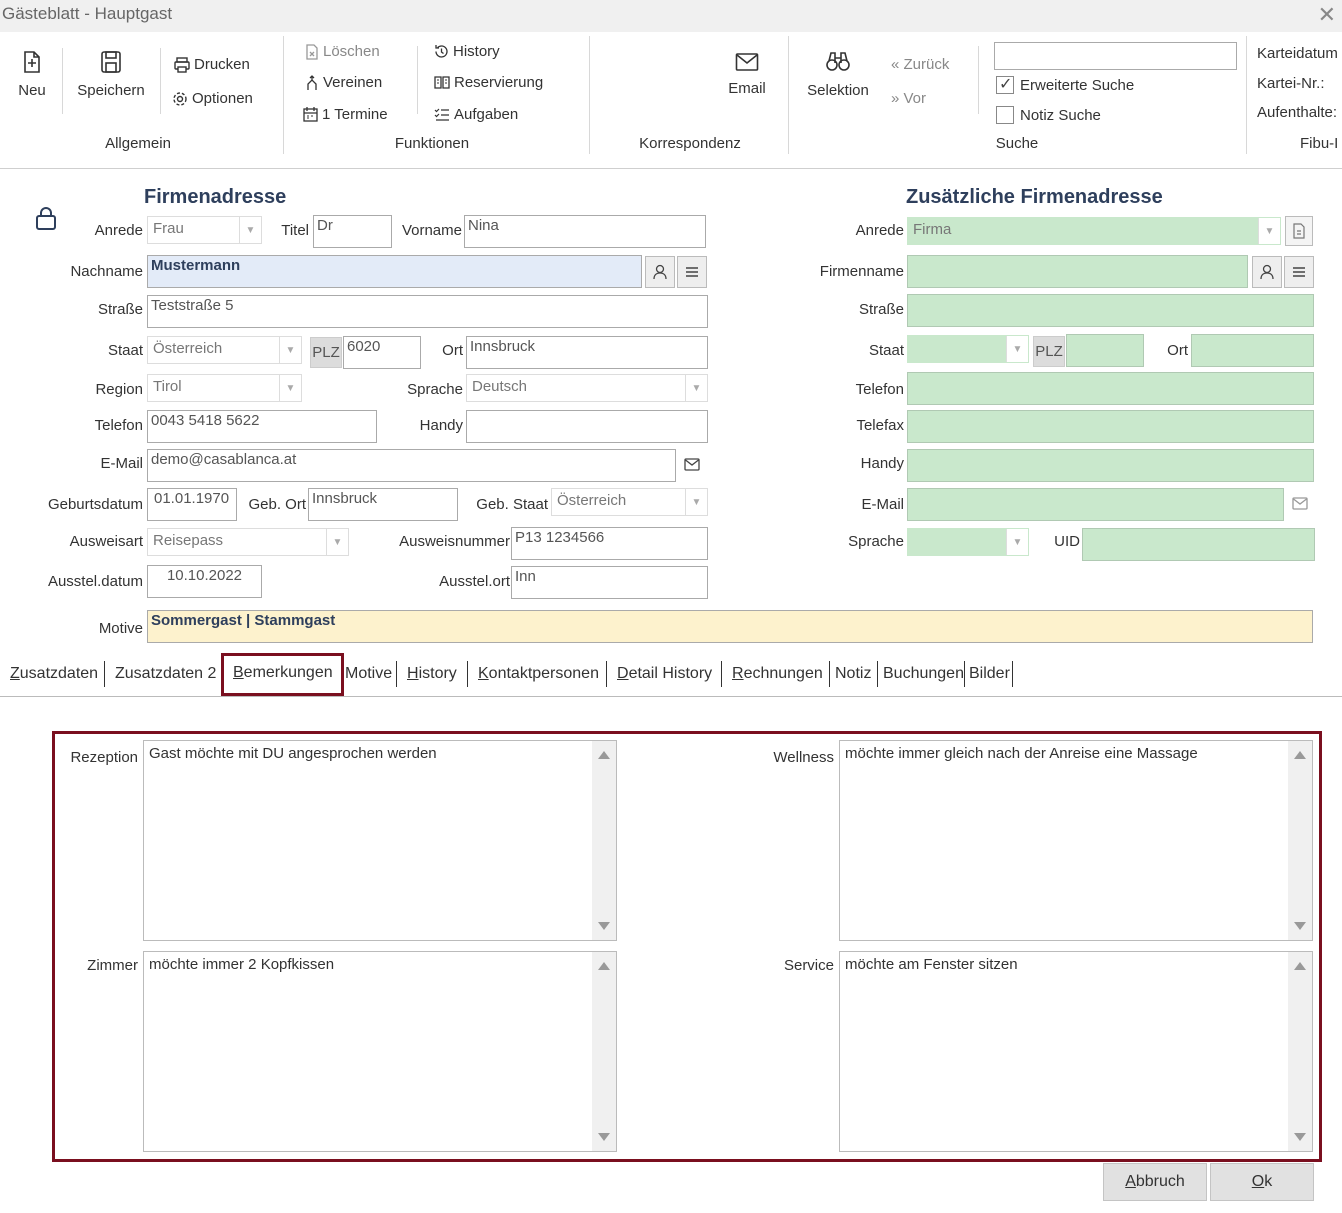 The image size is (1342, 1213). What do you see at coordinates (467, 51) in the screenshot?
I see `history-button: History` at bounding box center [467, 51].